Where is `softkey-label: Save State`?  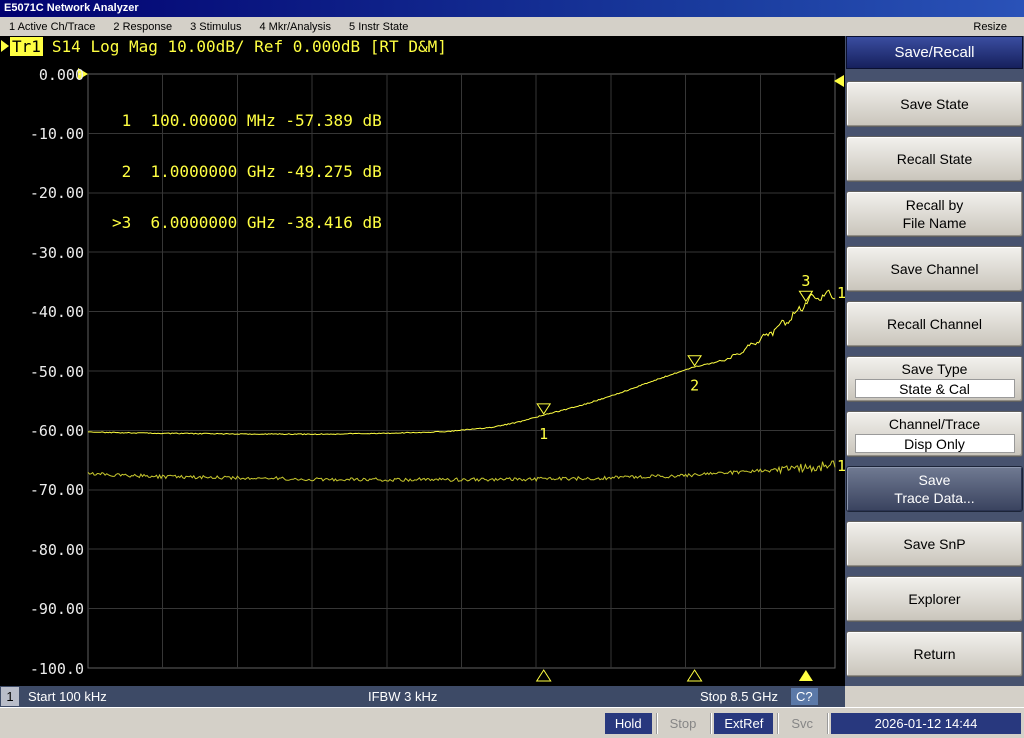
softkey-label: Save State is located at coordinates (934, 104).